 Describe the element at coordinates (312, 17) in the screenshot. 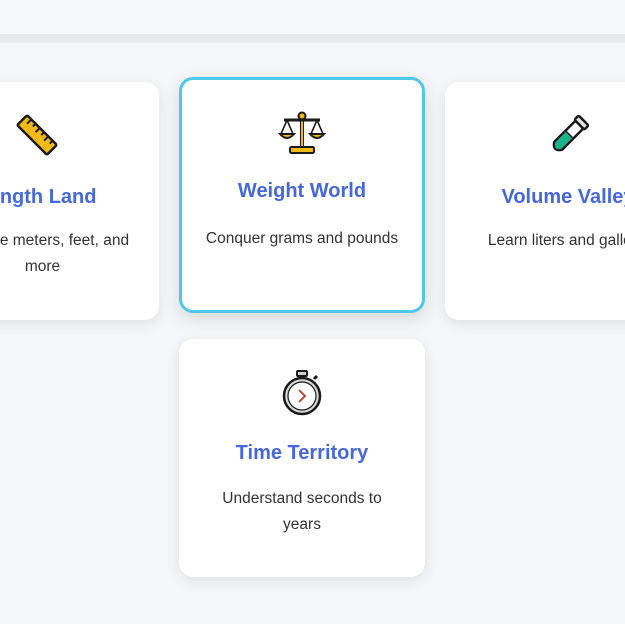

I see `top-strip` at that location.